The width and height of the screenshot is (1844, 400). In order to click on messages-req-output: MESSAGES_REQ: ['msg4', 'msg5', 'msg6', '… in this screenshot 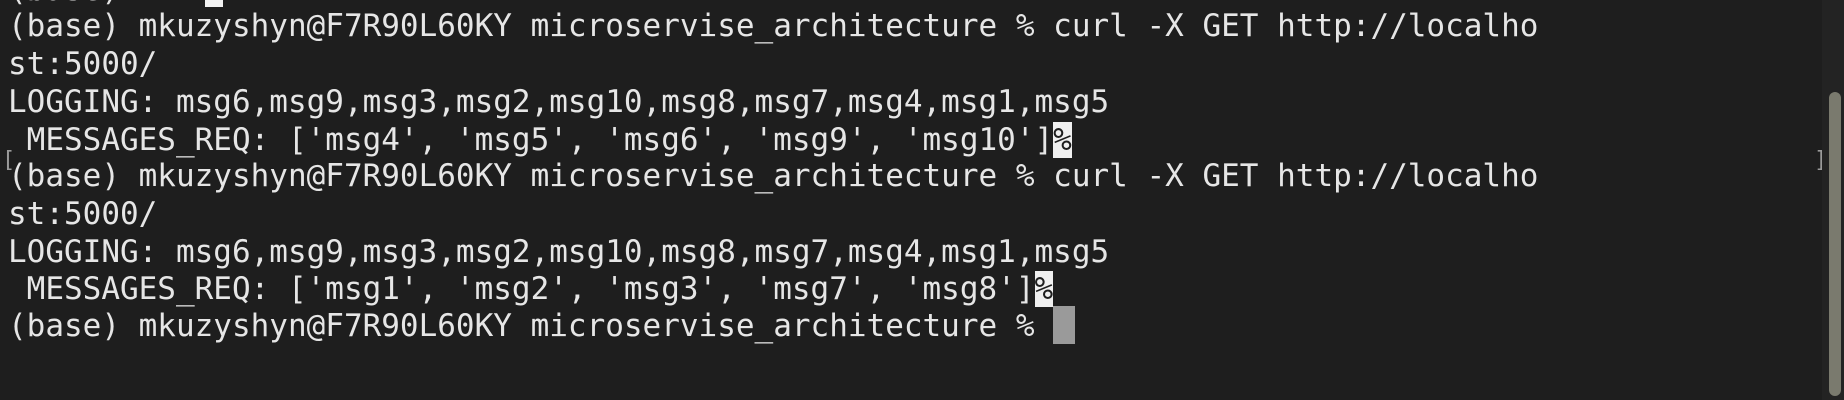, I will do `click(531, 140)`.